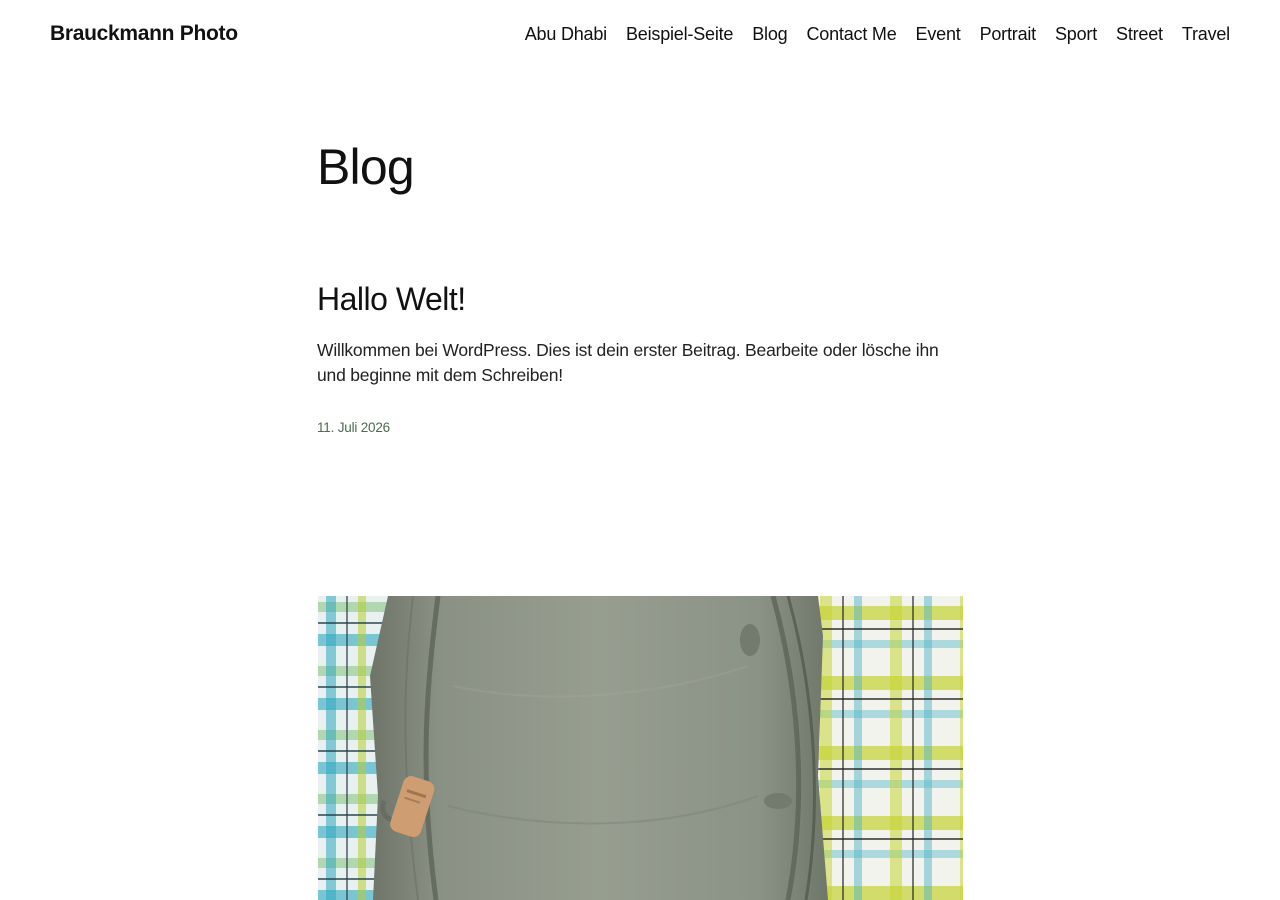  I want to click on nav-item-event: Event, so click(938, 34).